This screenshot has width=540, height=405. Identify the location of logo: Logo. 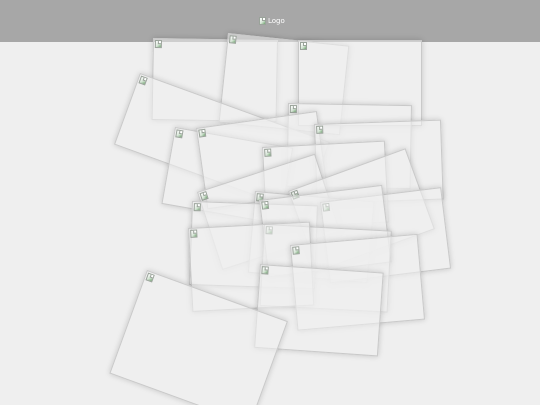
(272, 21).